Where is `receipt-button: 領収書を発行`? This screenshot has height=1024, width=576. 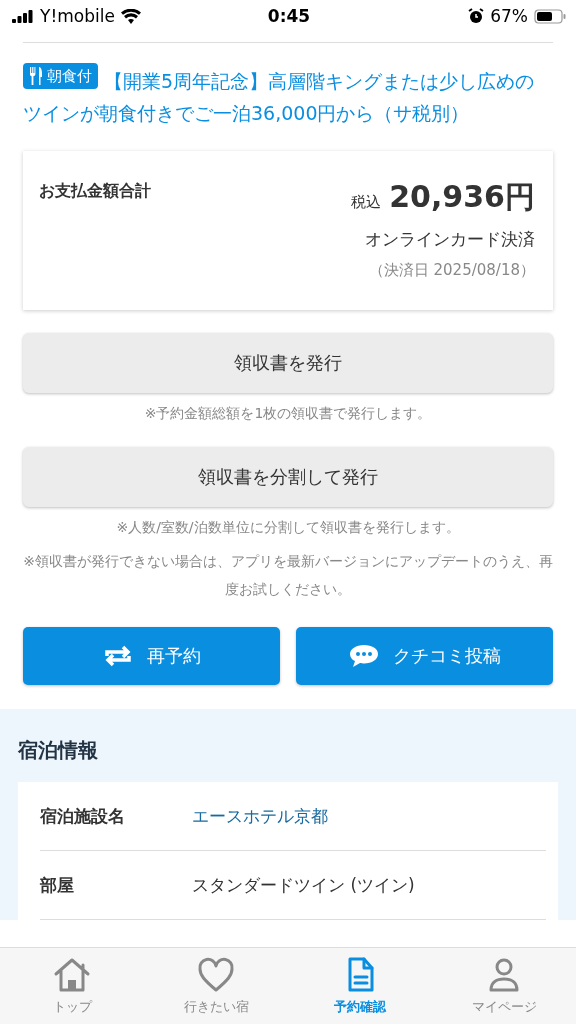 receipt-button: 領収書を発行 is located at coordinates (288, 363).